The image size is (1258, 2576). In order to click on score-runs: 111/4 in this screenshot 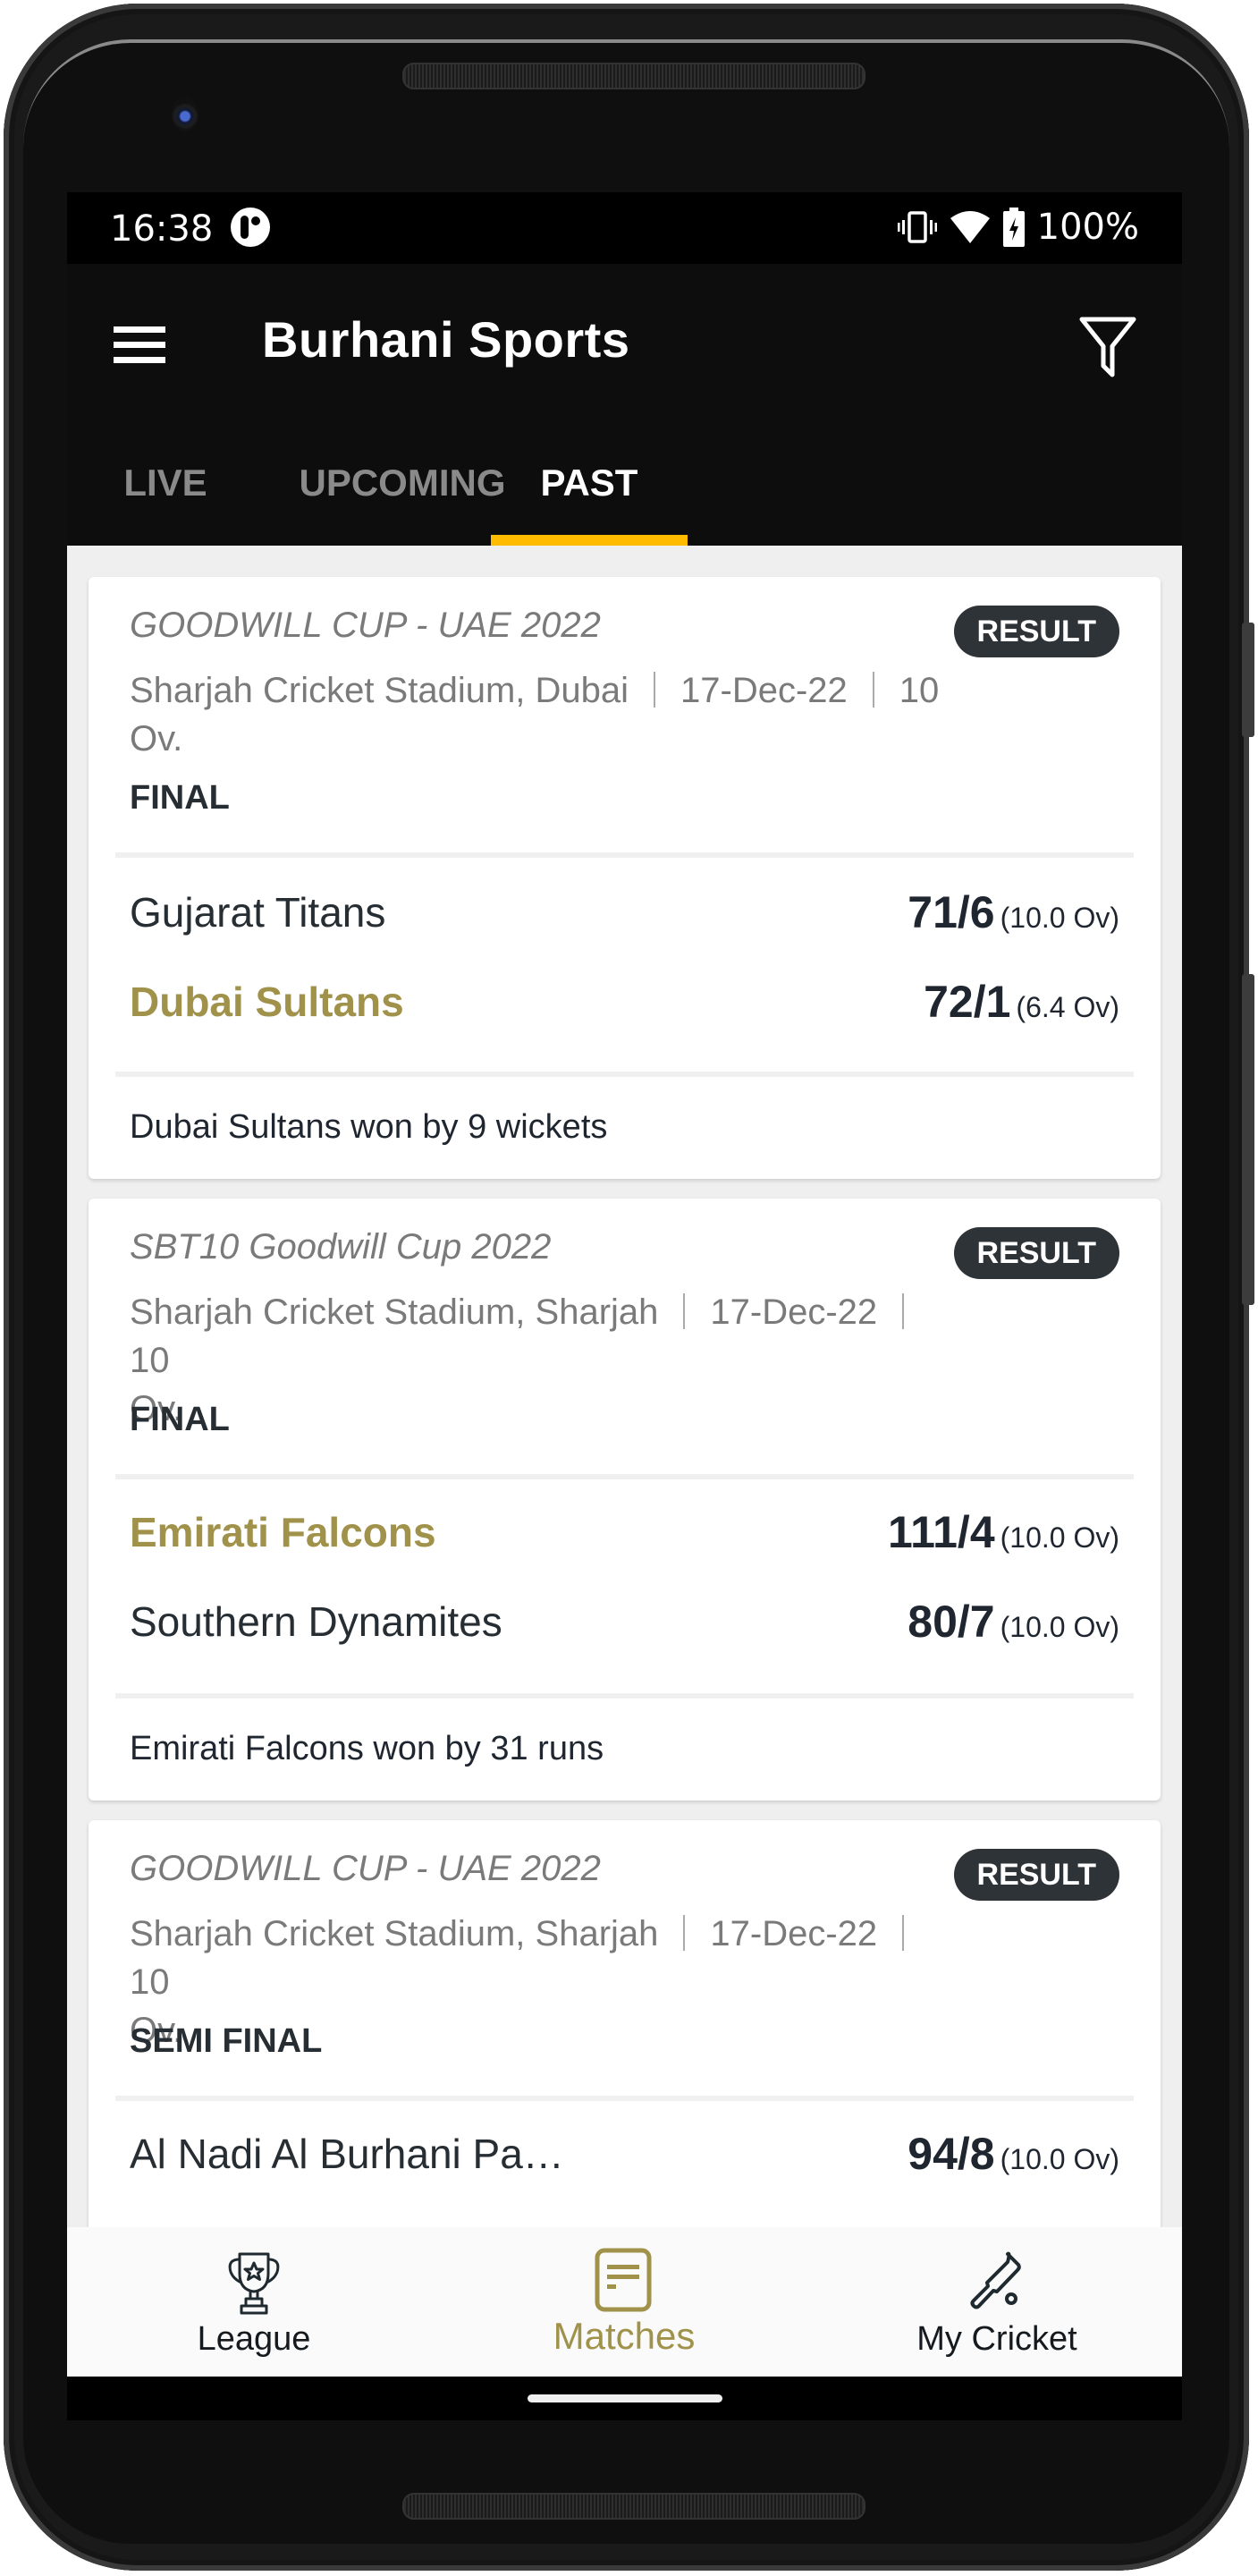, I will do `click(941, 1532)`.